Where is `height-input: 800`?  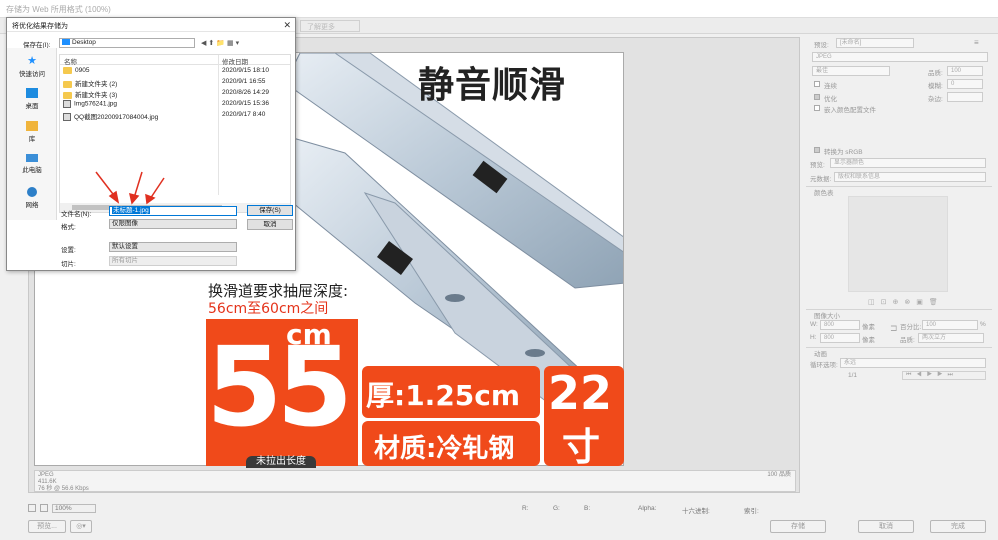 height-input: 800 is located at coordinates (840, 338).